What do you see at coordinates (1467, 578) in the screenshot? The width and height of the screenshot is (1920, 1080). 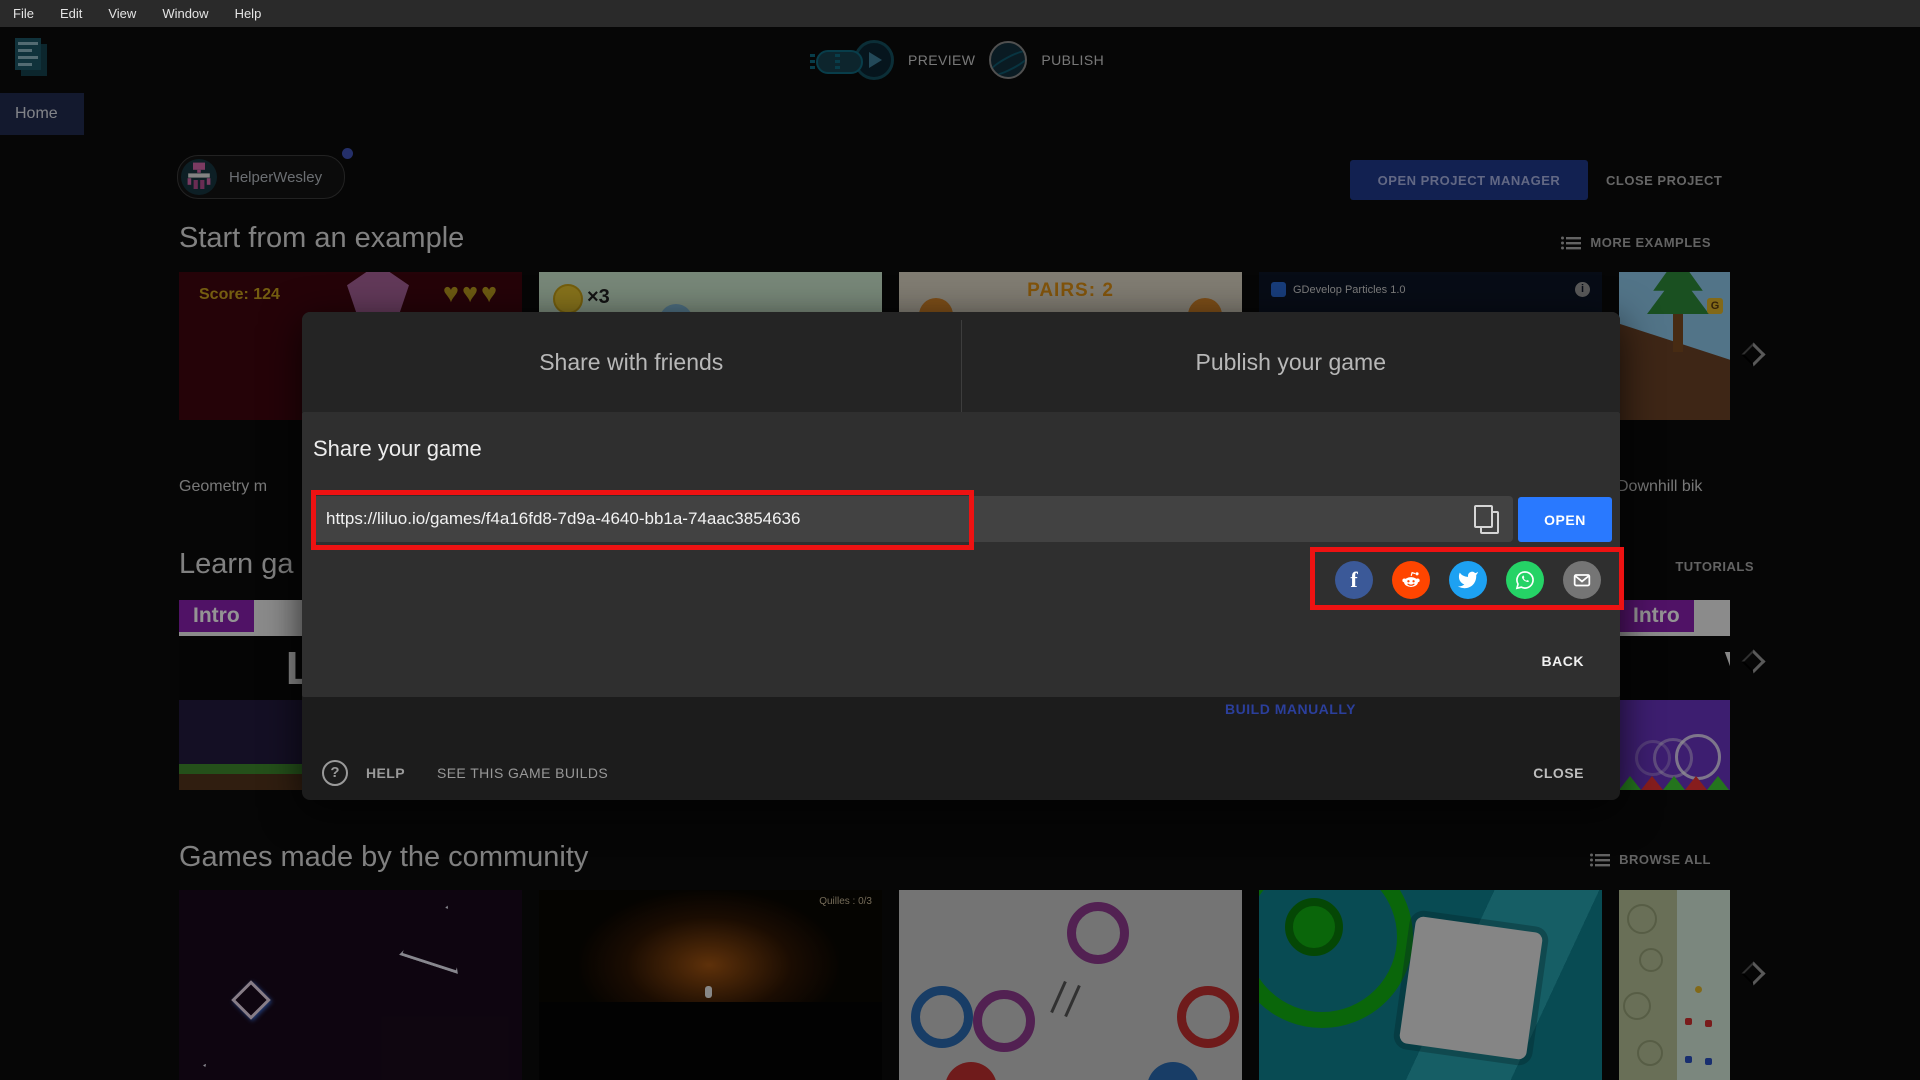 I see `annotation-social-highlight` at bounding box center [1467, 578].